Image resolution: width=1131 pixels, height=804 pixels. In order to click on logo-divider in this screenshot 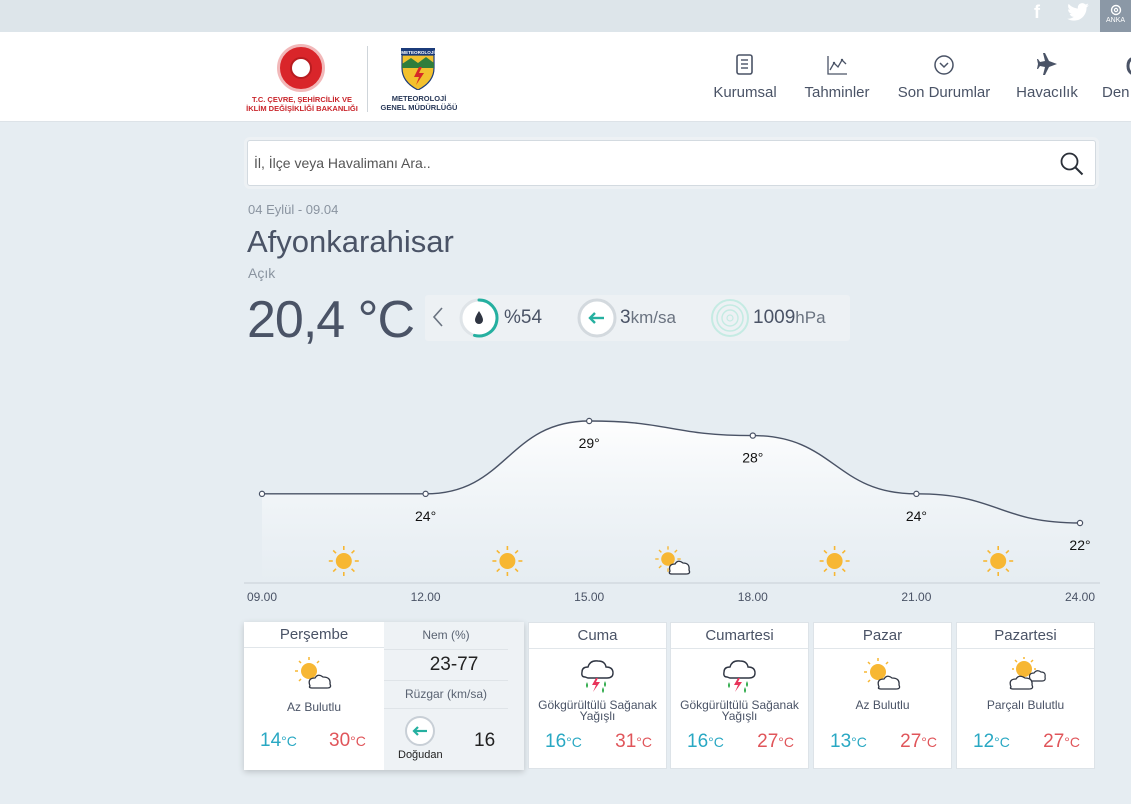, I will do `click(367, 79)`.